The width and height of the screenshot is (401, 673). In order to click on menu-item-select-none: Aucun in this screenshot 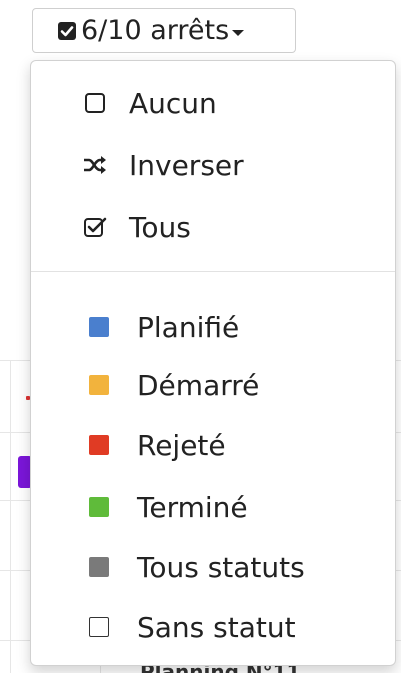, I will do `click(213, 103)`.